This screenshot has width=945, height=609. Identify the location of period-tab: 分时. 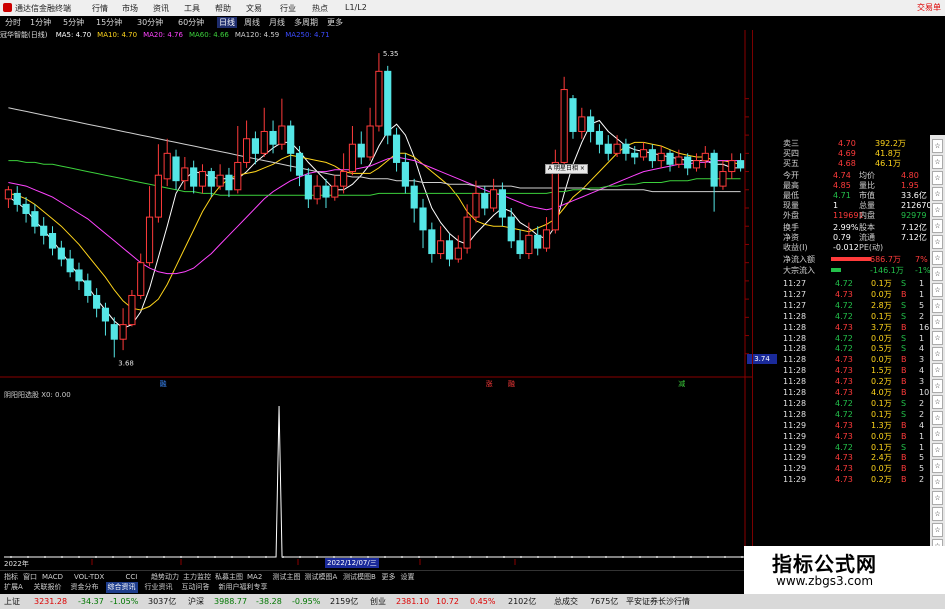
(13, 22).